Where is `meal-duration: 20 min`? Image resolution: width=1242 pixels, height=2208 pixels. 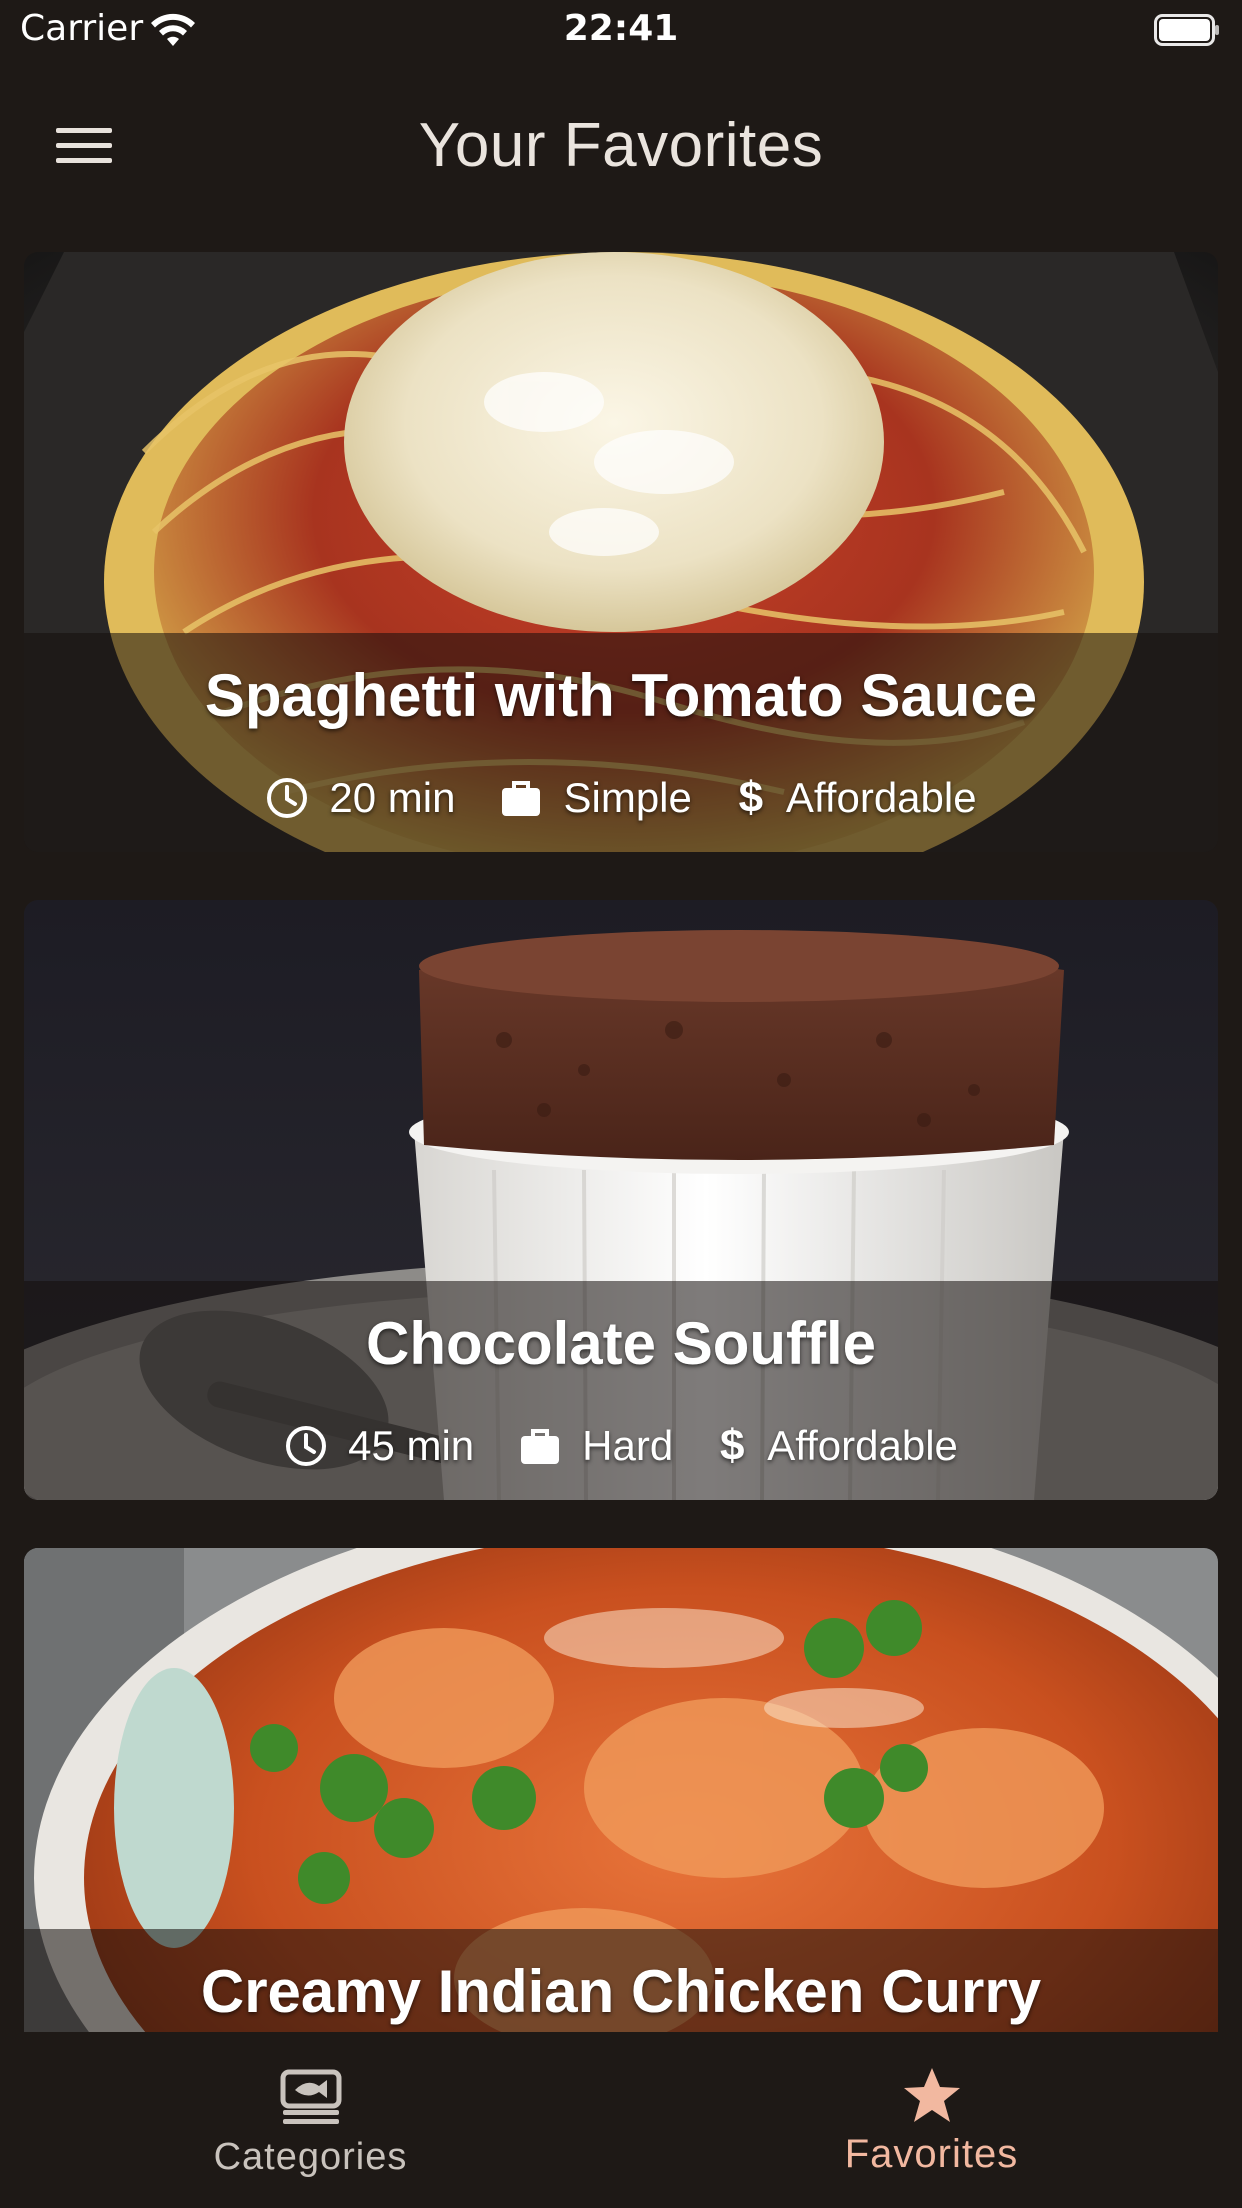
meal-duration: 20 min is located at coordinates (360, 798).